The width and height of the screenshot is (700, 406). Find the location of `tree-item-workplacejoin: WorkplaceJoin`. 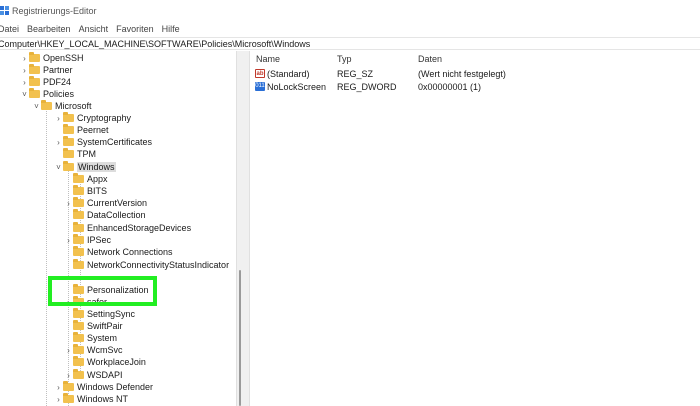

tree-item-workplacejoin: WorkplaceJoin is located at coordinates (105, 362).